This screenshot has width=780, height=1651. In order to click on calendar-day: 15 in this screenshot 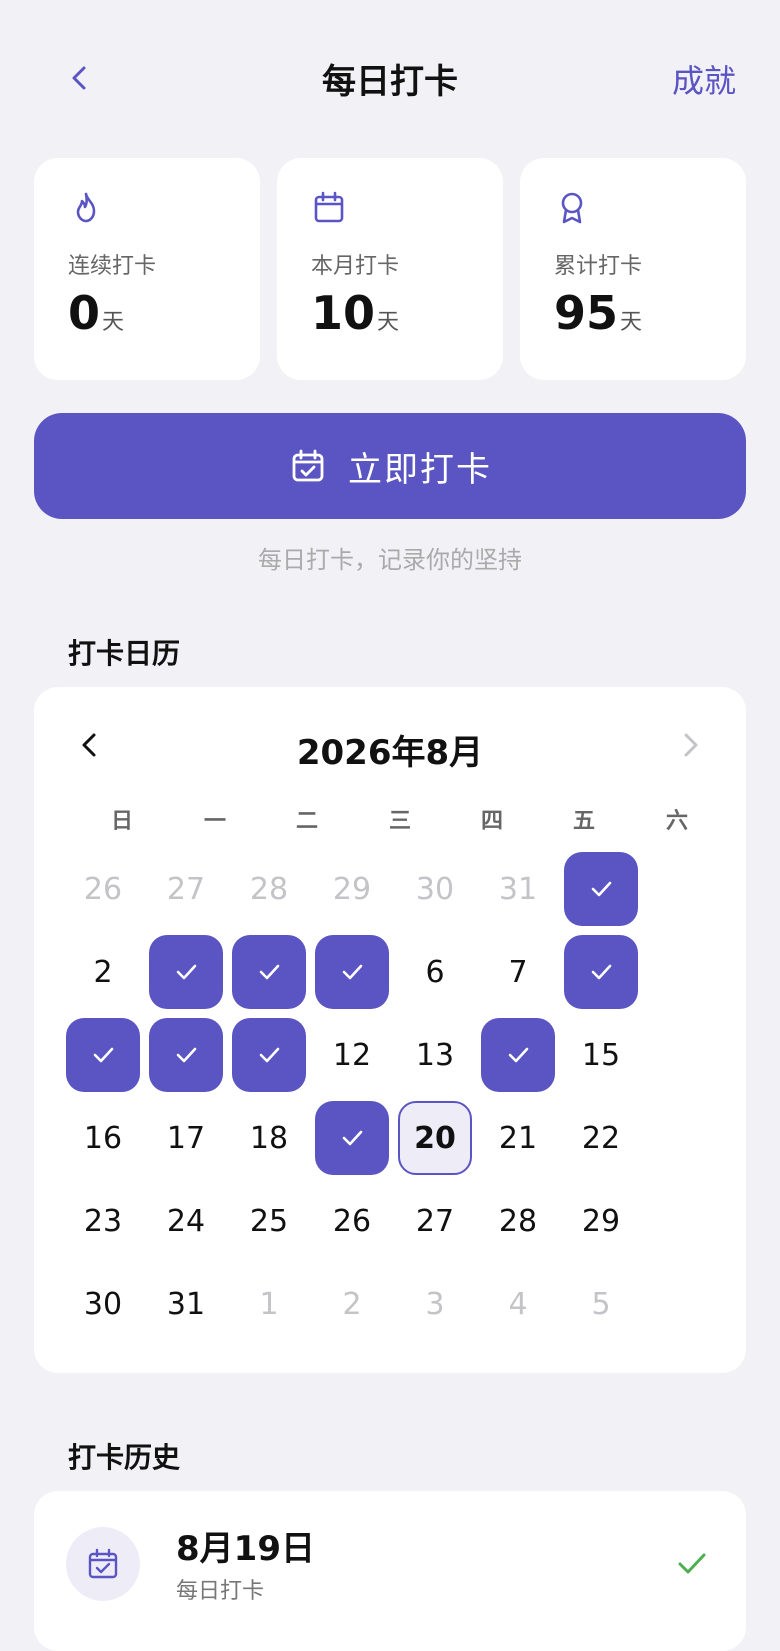, I will do `click(601, 1055)`.